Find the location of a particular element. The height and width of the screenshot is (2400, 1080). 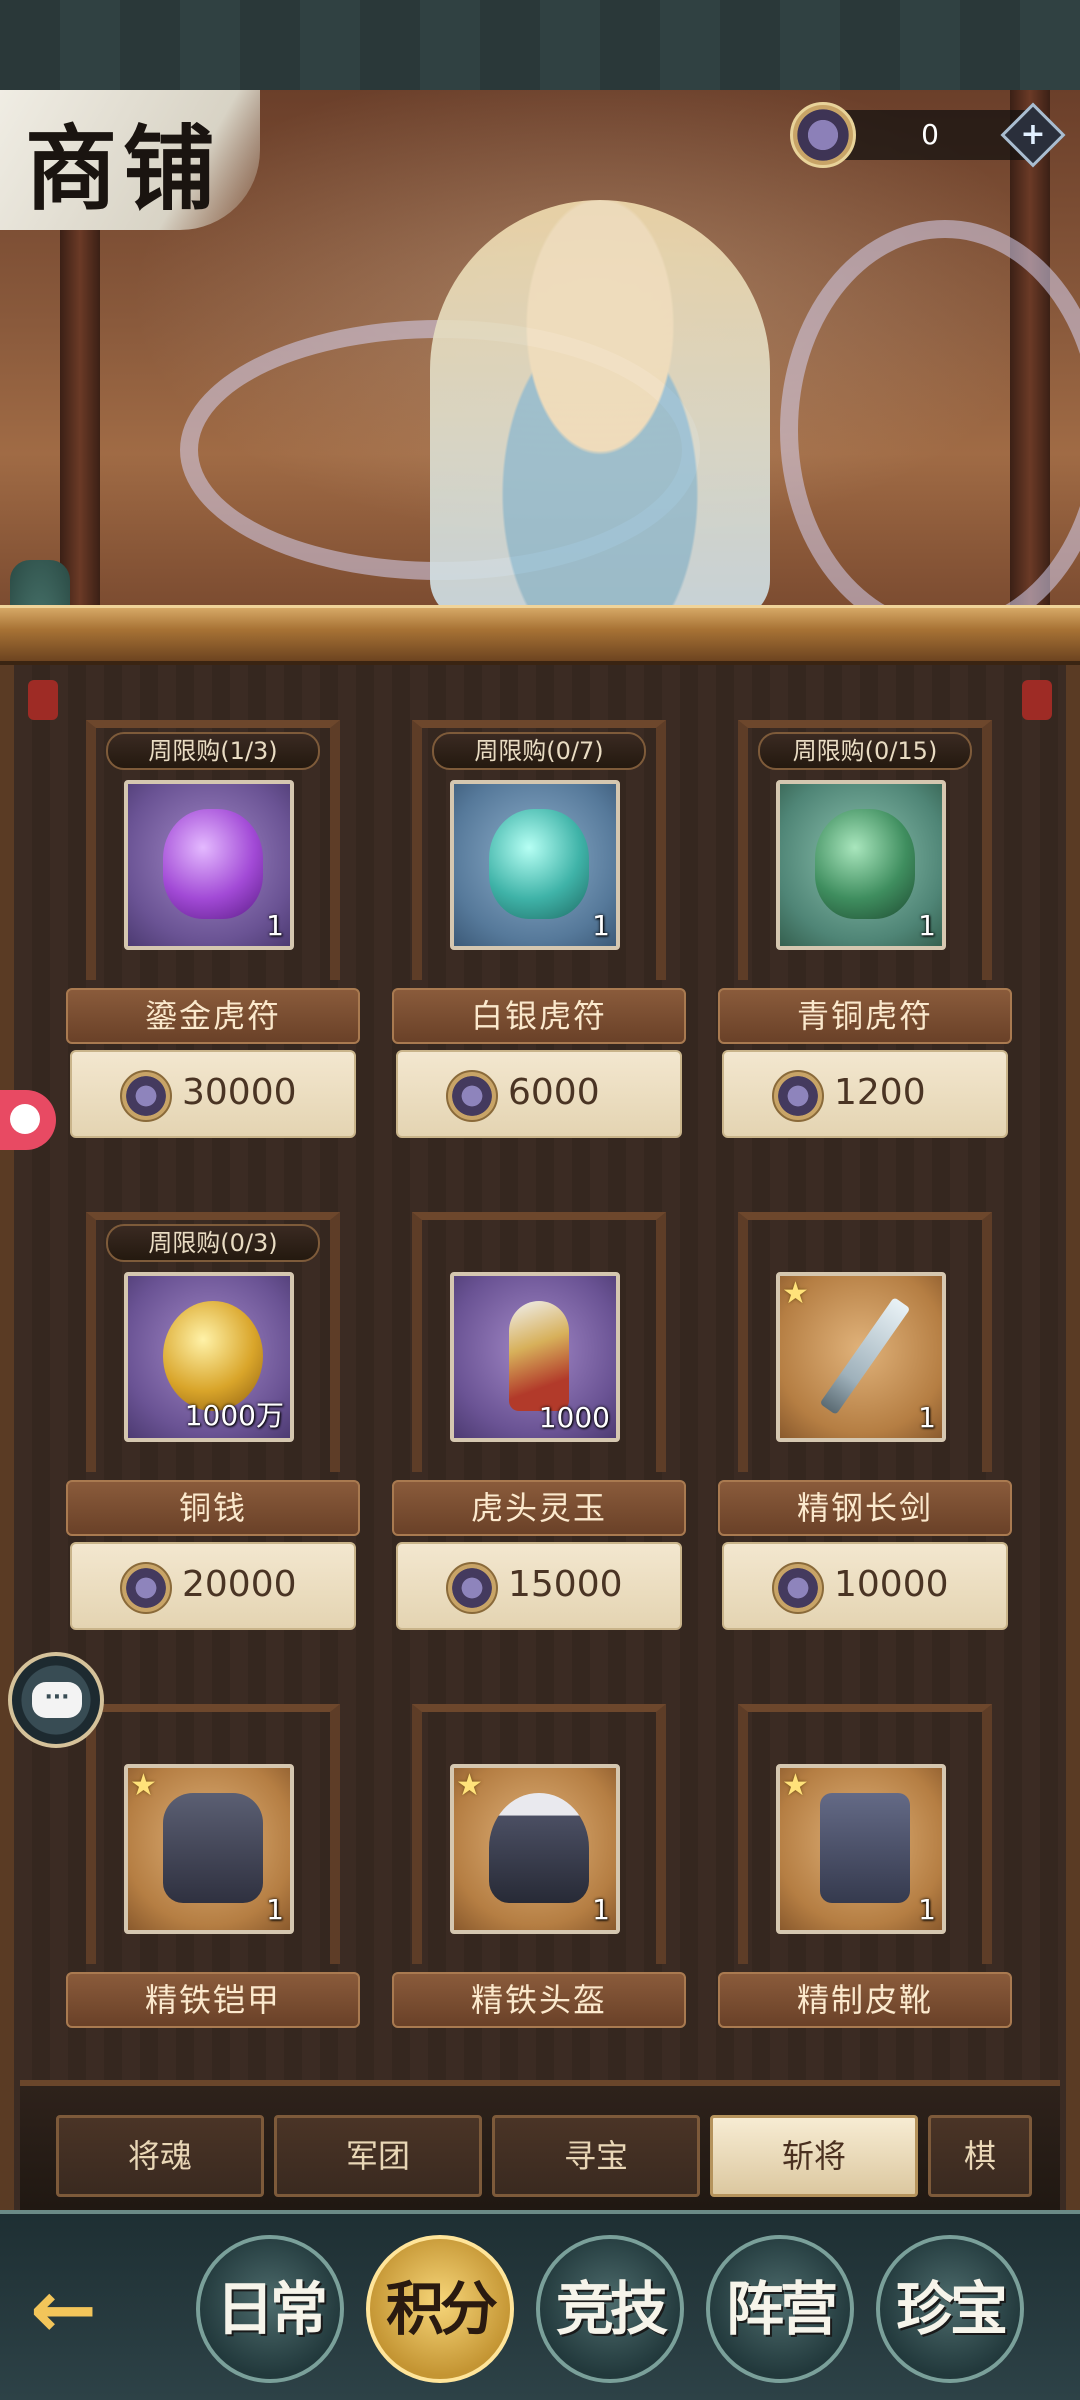

category-tab: 军团 is located at coordinates (378, 2156).